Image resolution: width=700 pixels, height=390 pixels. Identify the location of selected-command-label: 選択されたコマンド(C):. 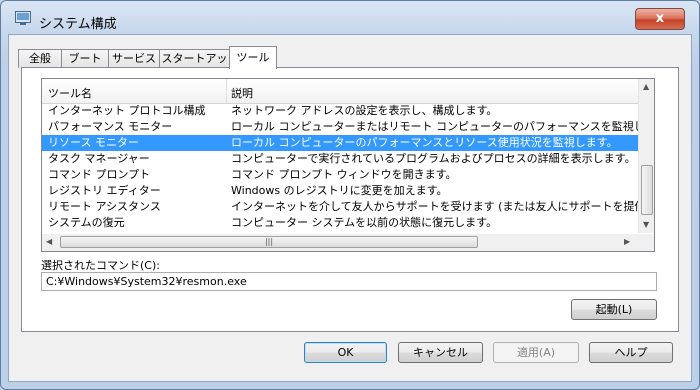
(100, 265).